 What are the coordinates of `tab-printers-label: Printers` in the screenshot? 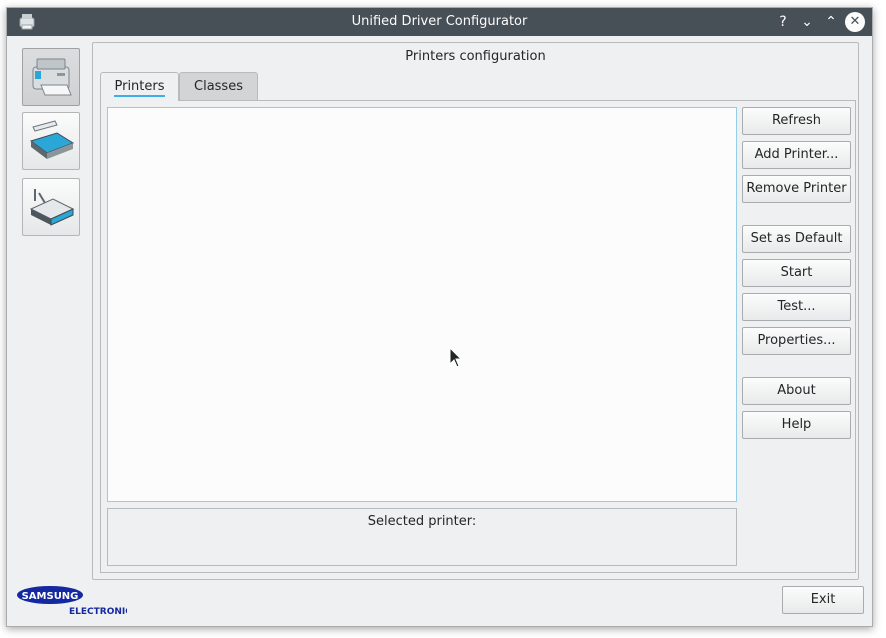 It's located at (139, 88).